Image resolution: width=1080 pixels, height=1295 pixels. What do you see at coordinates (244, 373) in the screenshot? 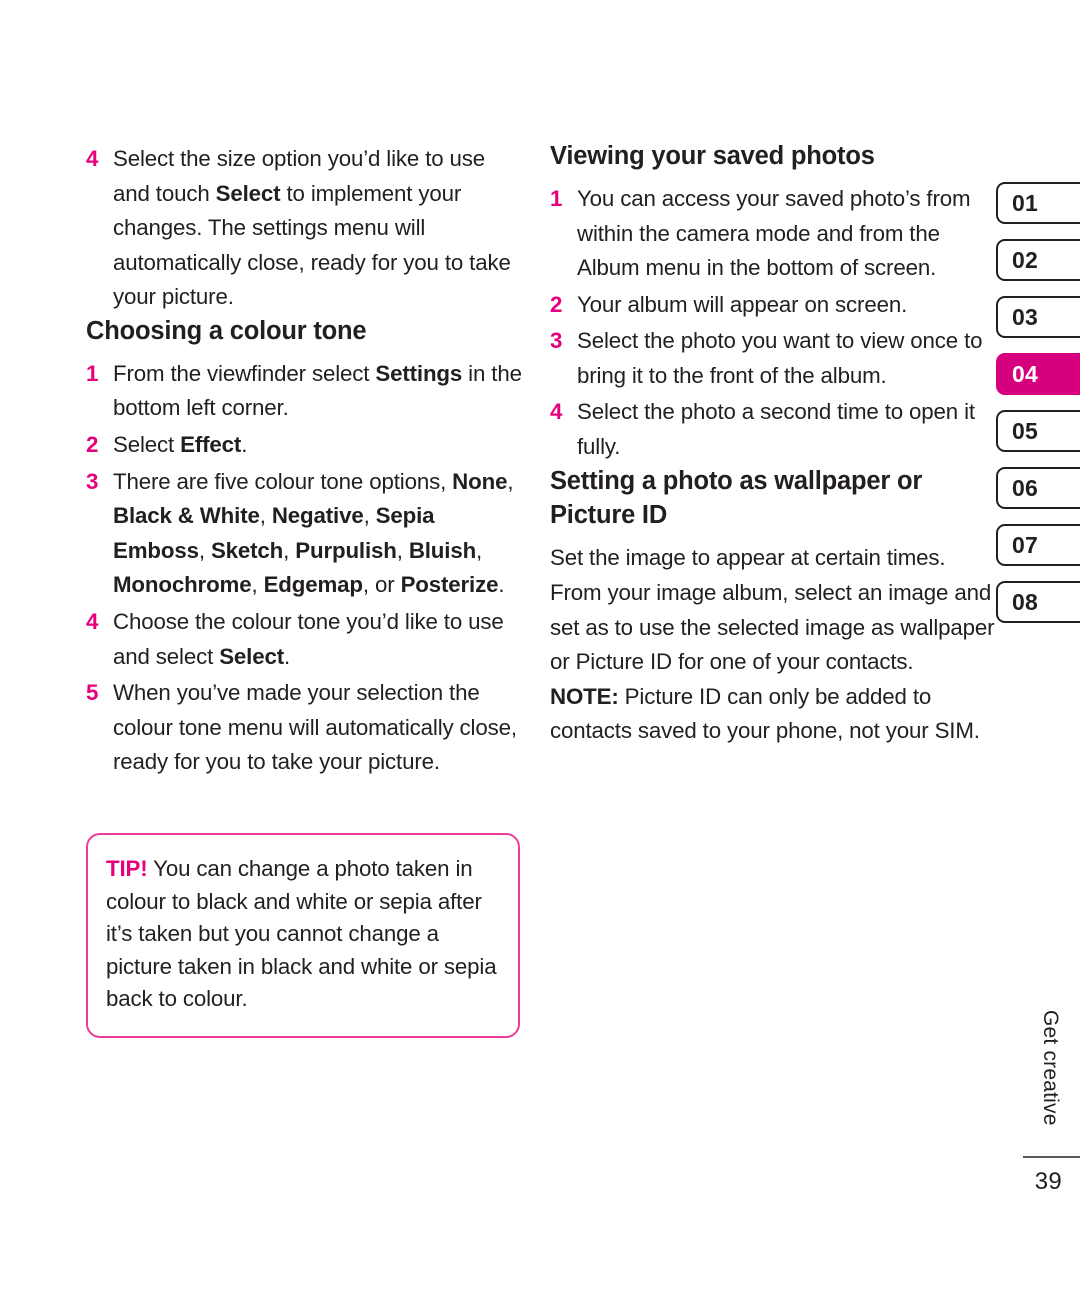
I see `step-text-part: From the viewfinder select` at bounding box center [244, 373].